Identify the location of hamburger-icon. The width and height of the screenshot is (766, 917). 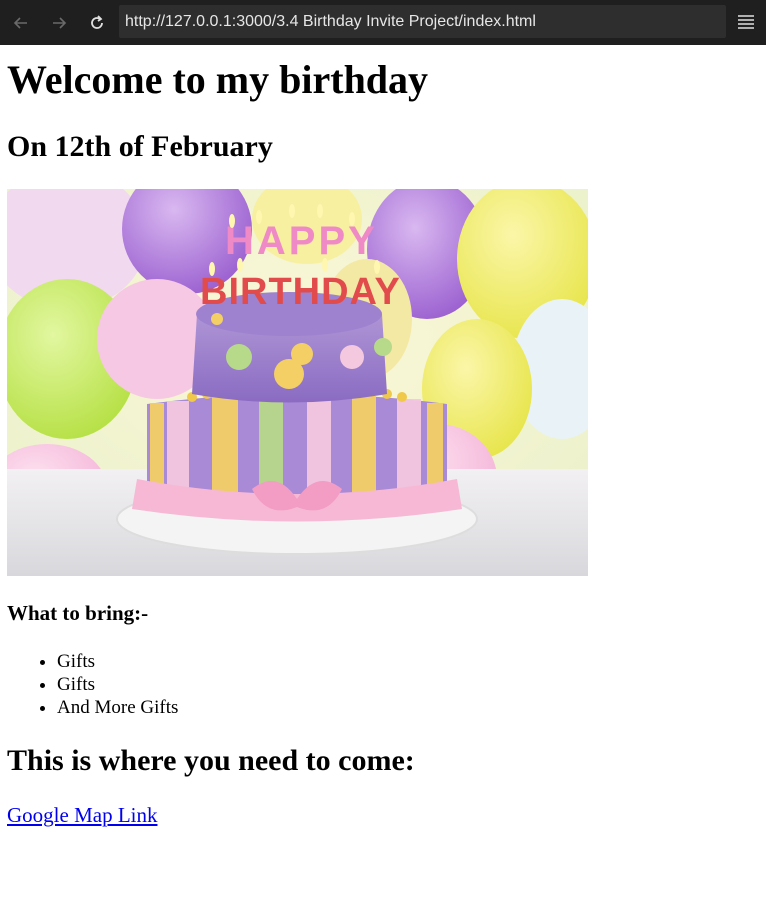
(746, 22).